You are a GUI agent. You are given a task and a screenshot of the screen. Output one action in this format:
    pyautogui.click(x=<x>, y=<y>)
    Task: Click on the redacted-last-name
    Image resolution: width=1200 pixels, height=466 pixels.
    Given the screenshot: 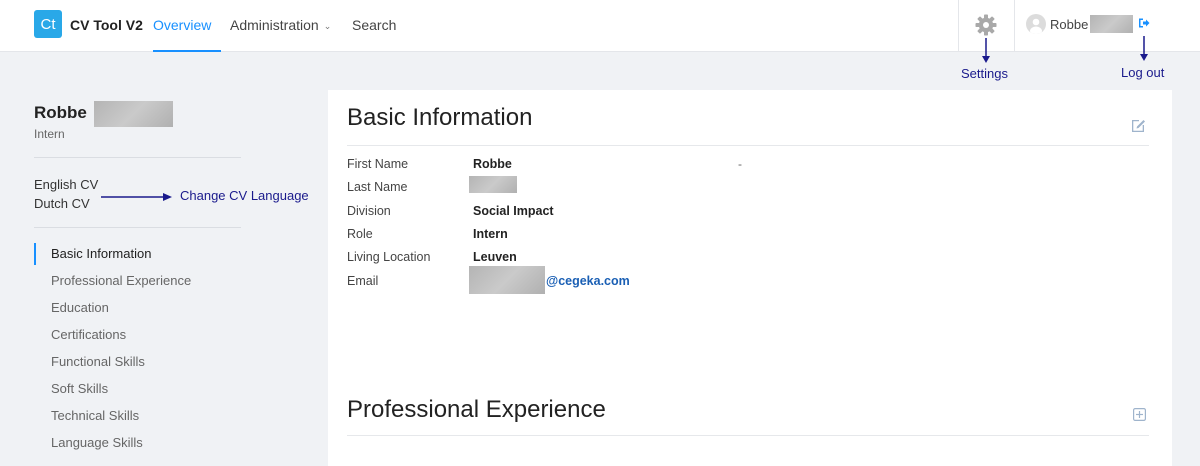 What is the action you would take?
    pyautogui.click(x=1111, y=24)
    